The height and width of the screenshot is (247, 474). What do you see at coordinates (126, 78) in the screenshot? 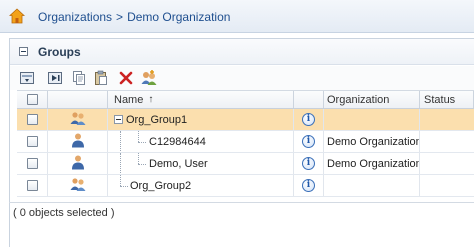
I see `delete-icon` at bounding box center [126, 78].